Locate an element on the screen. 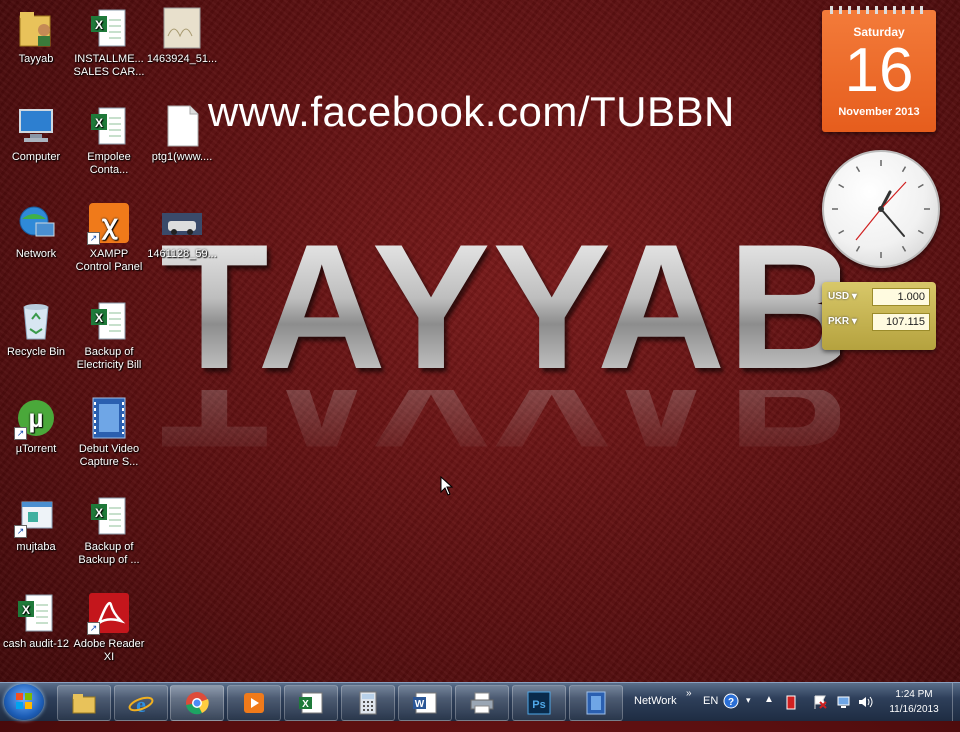  desktop-icon-xampp: ꭓ ↗ XAMPP Control Panel is located at coordinates (109, 237).